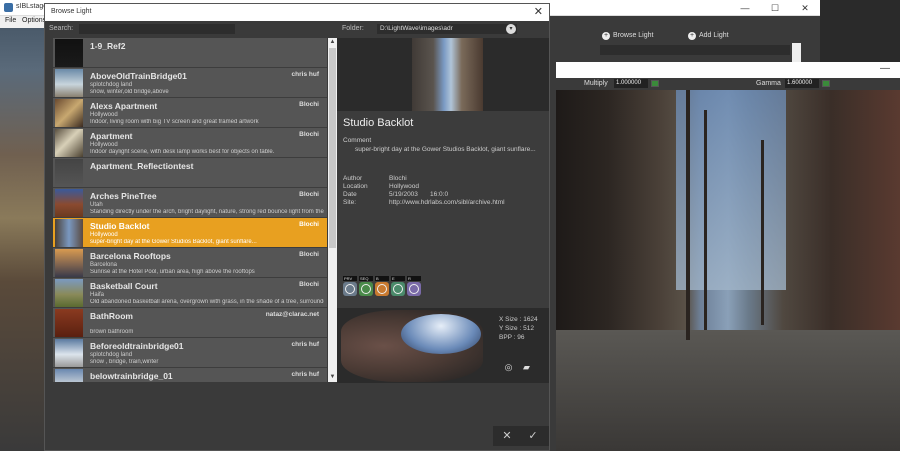 The height and width of the screenshot is (451, 900). Describe the element at coordinates (142, 166) in the screenshot. I see `item-name: Apartment_Reflectiontest` at that location.